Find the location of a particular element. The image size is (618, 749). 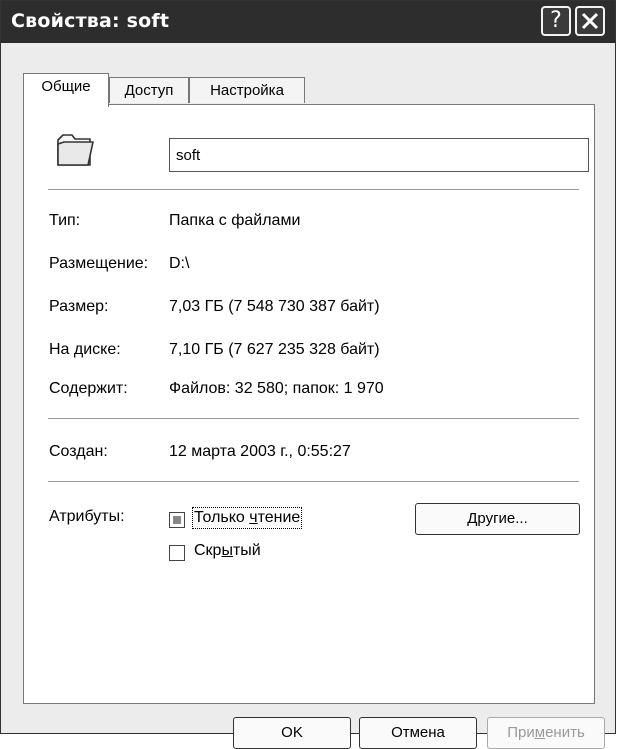

location-label: Размещение: is located at coordinates (99, 263).